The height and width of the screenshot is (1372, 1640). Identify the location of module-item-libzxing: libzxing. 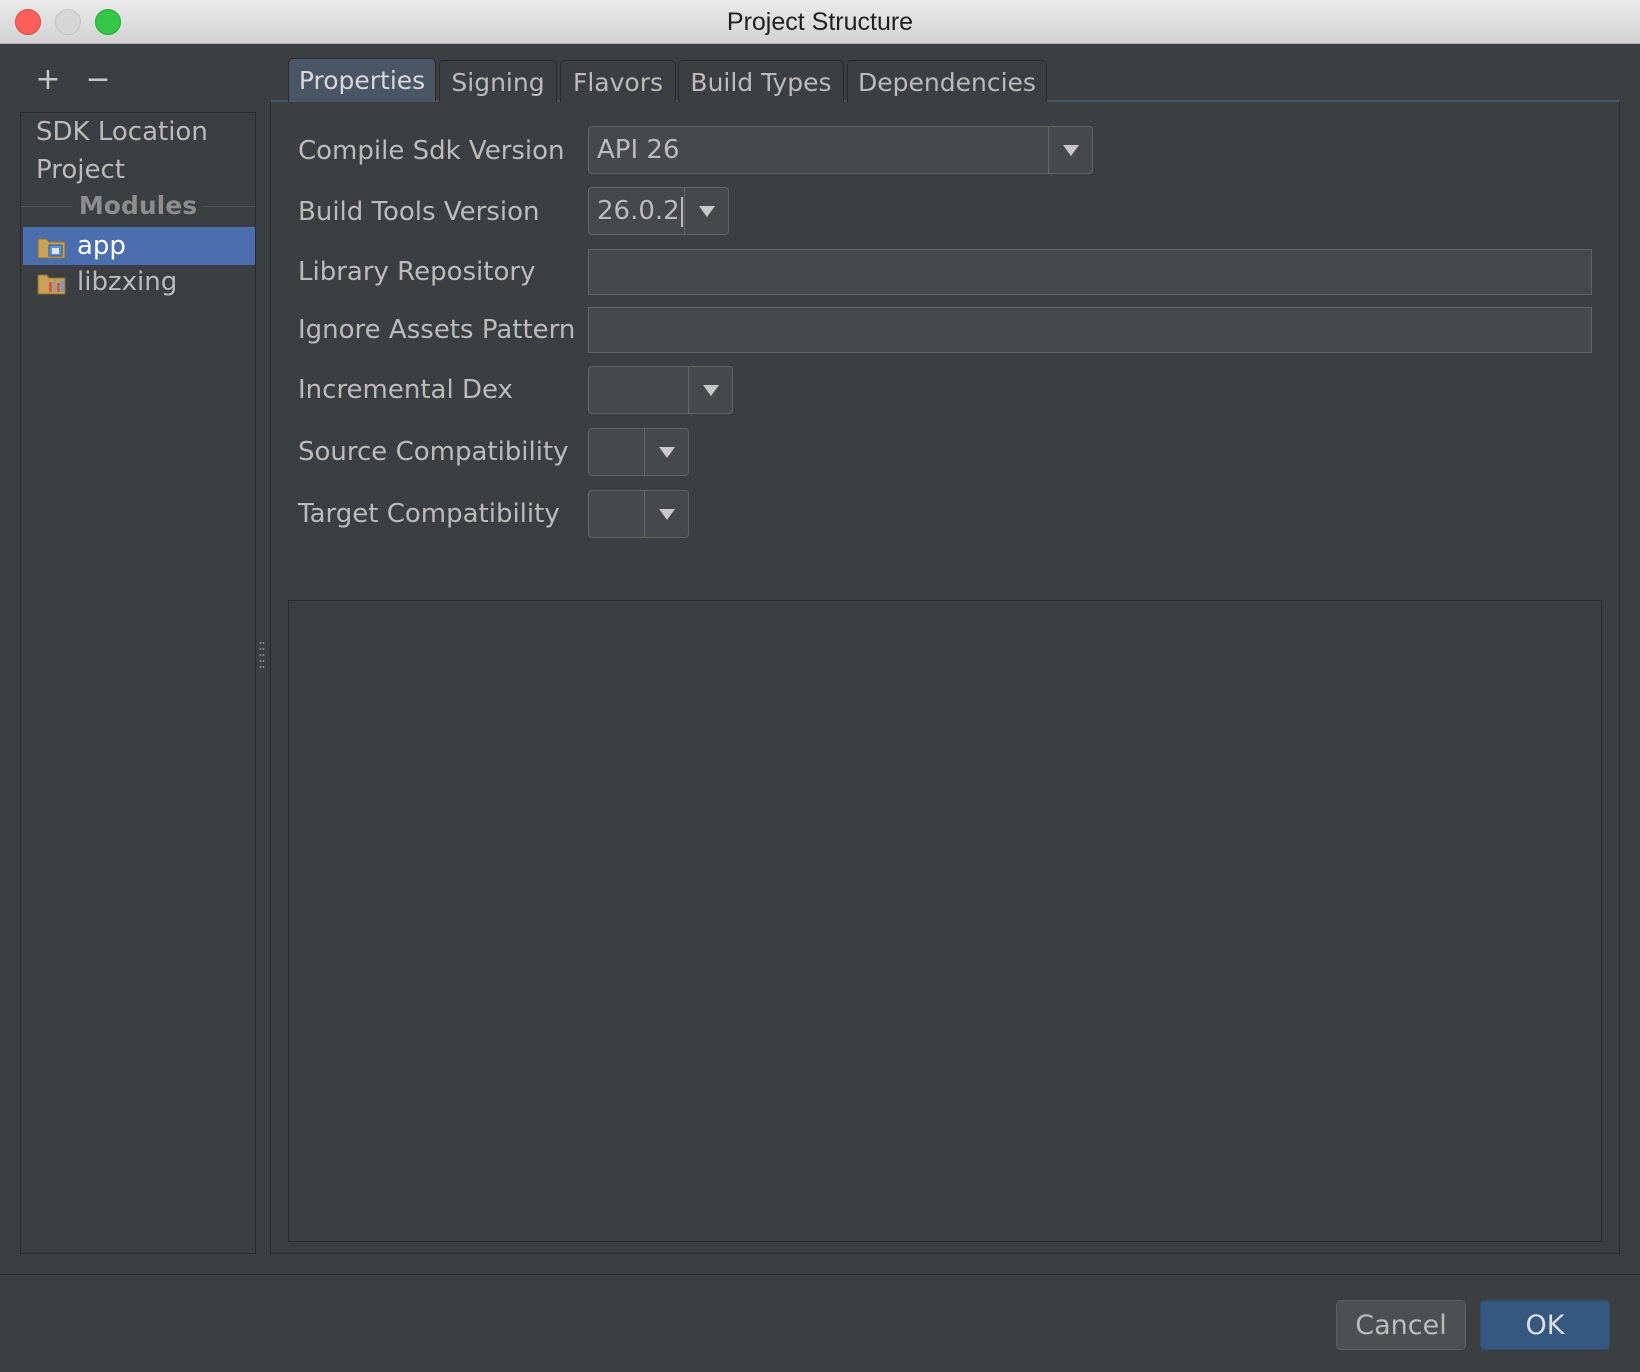
(139, 282).